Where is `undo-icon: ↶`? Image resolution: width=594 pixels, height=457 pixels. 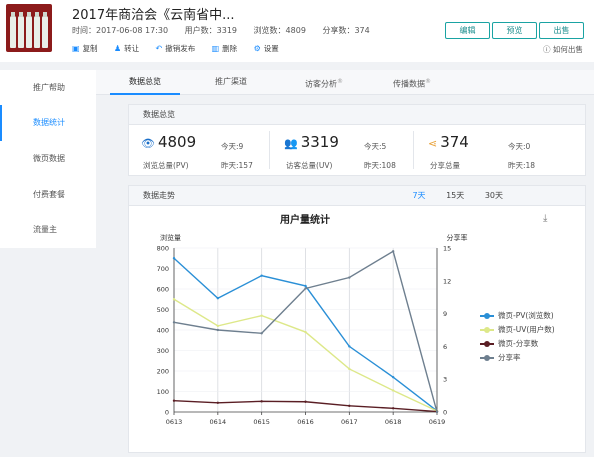 undo-icon: ↶ is located at coordinates (159, 48).